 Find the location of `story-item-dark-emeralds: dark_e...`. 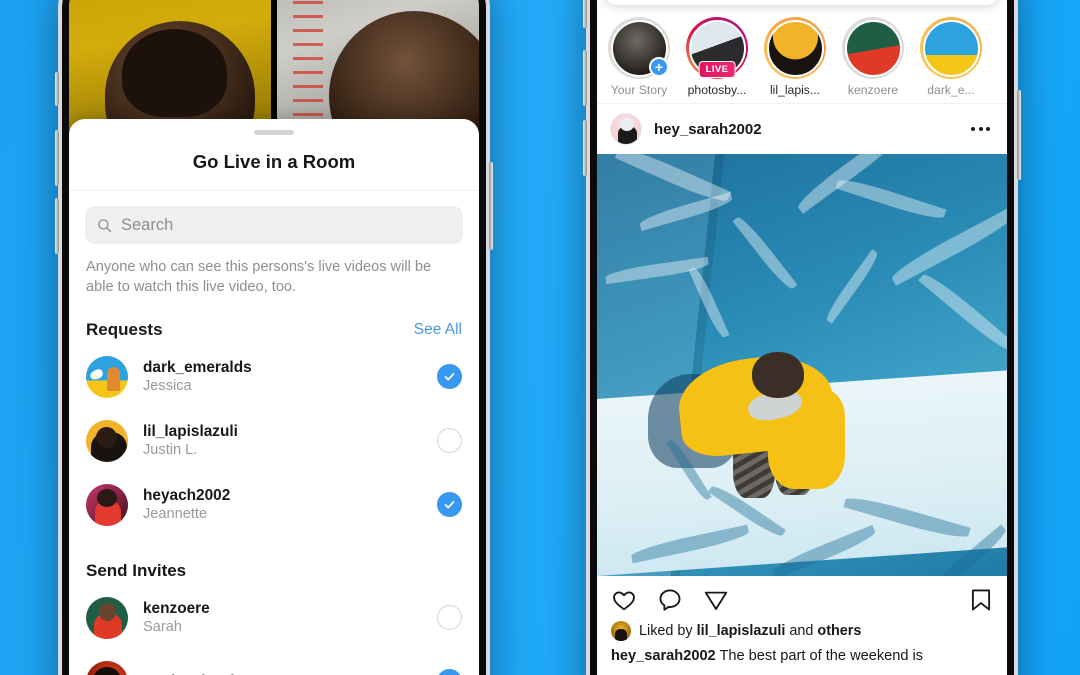

story-item-dark-emeralds: dark_e... is located at coordinates (951, 57).